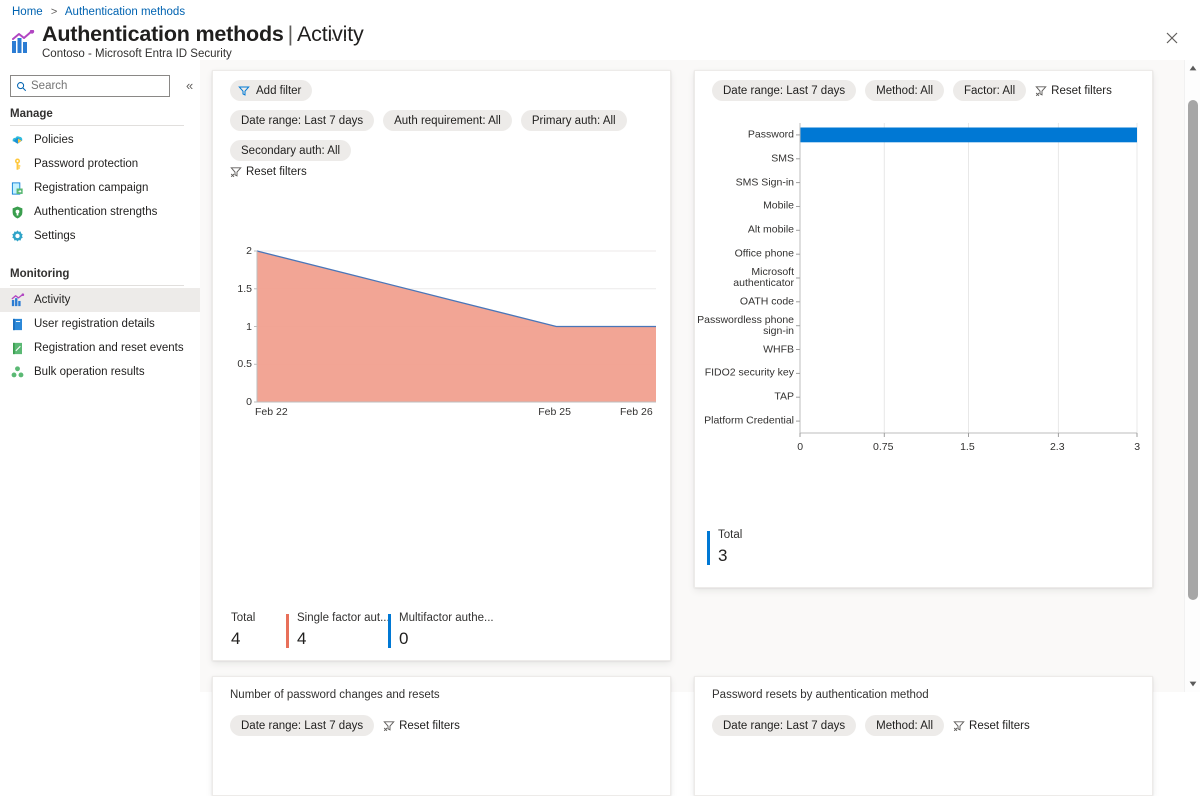 This screenshot has height=796, width=1200. Describe the element at coordinates (96, 86) in the screenshot. I see `search-input` at that location.